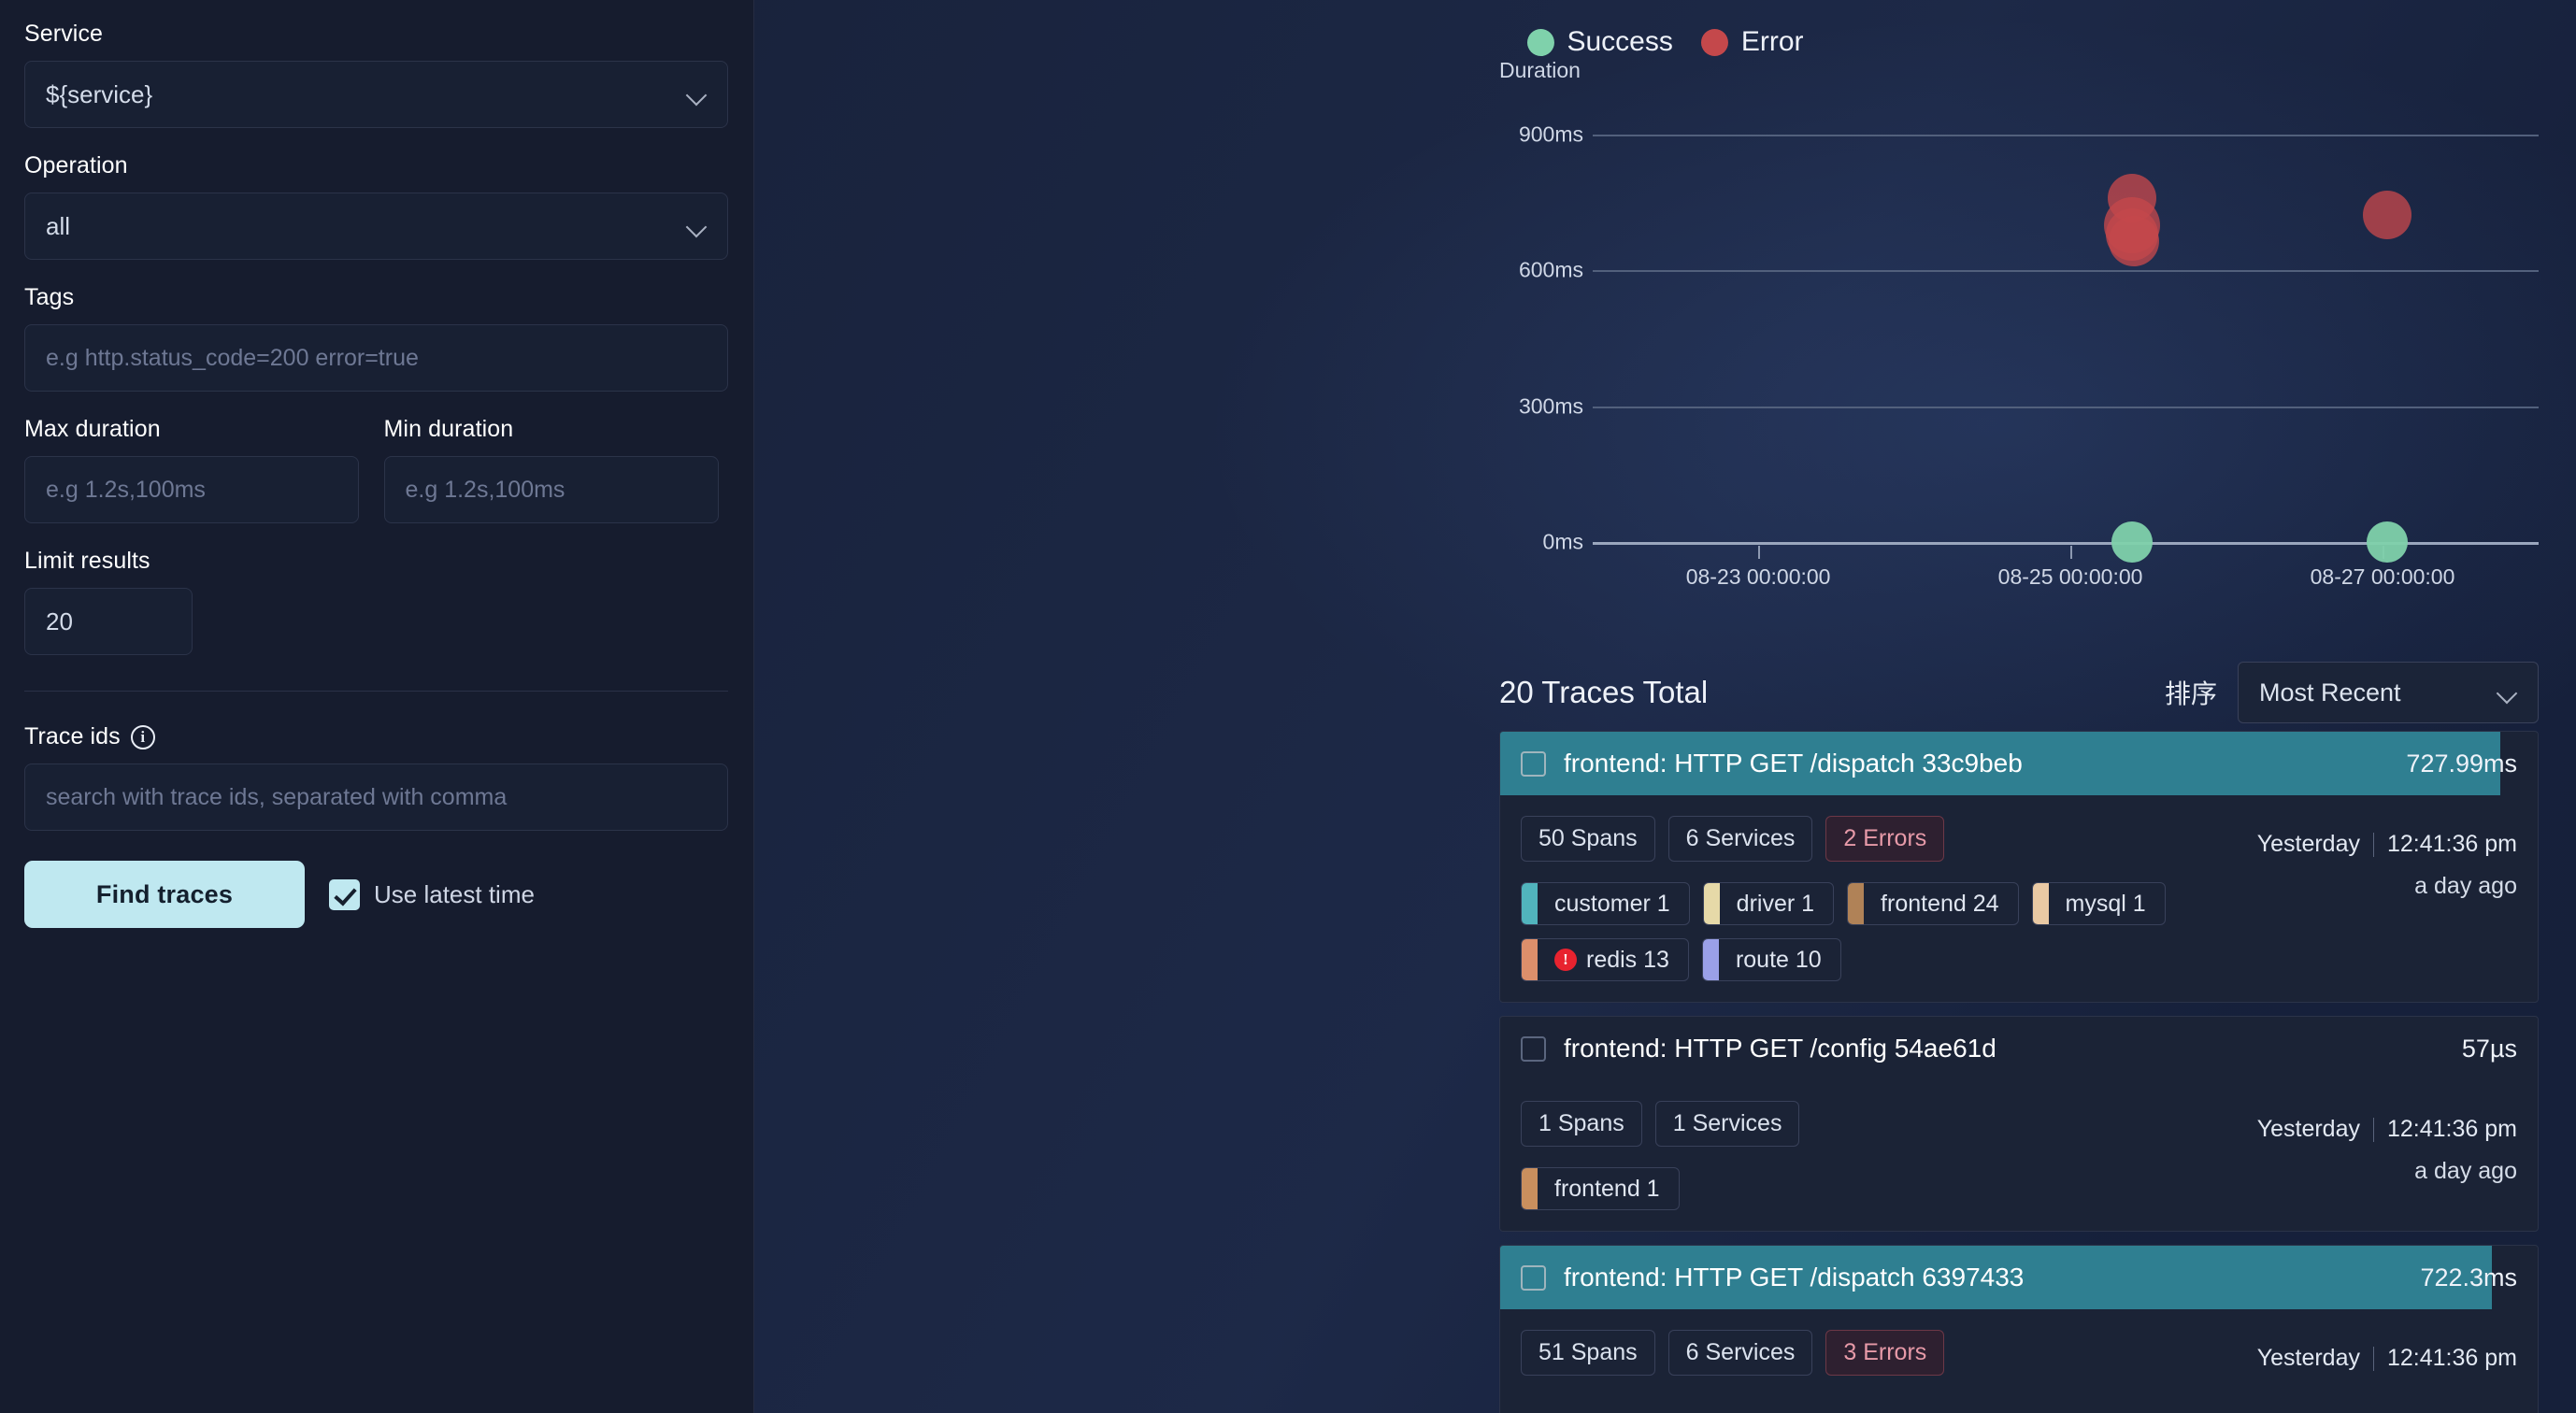 The image size is (2576, 1413). What do you see at coordinates (2308, 1358) in the screenshot?
I see `trace-day: Yesterday` at bounding box center [2308, 1358].